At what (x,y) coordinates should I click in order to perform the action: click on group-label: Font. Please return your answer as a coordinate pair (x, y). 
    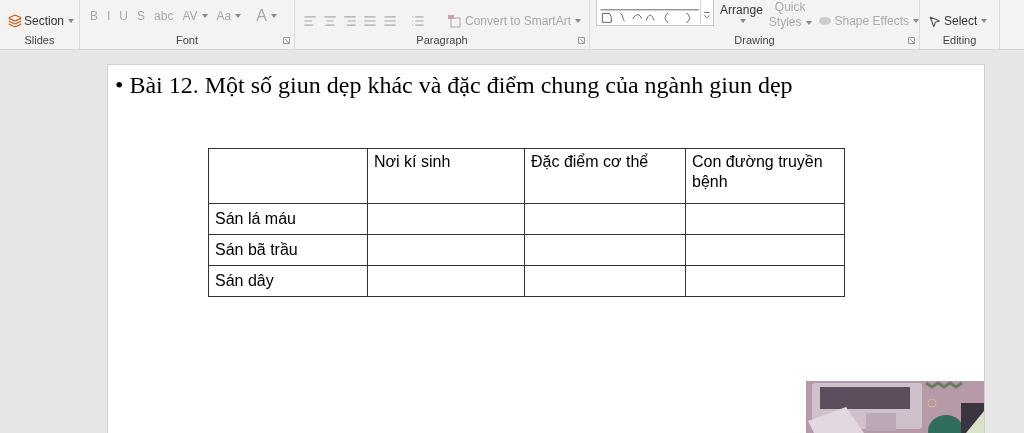
    Looking at the image, I should click on (187, 40).